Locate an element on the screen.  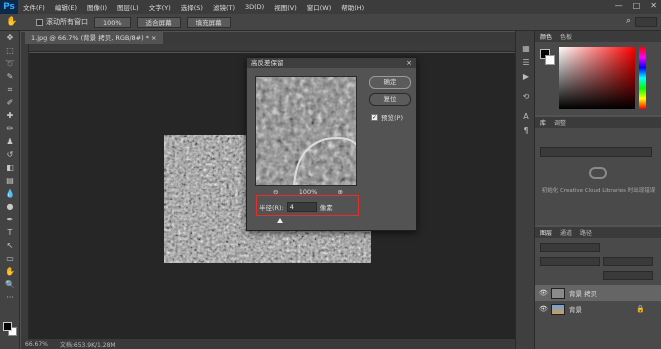
tab-paths: 路径 is located at coordinates (586, 232).